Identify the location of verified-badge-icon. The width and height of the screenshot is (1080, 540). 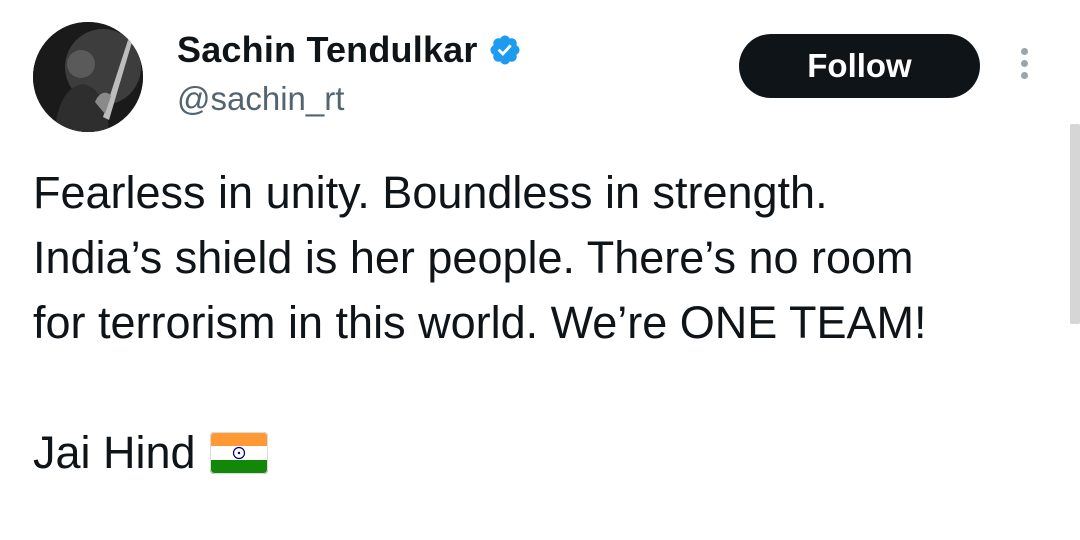
(505, 50).